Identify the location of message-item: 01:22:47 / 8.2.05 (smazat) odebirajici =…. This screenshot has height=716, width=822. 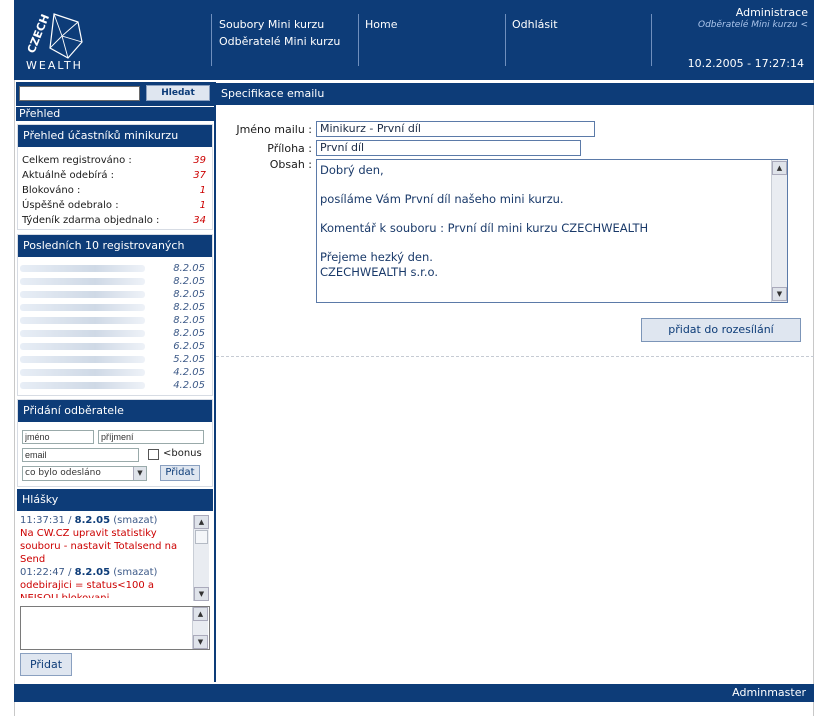
(106, 582).